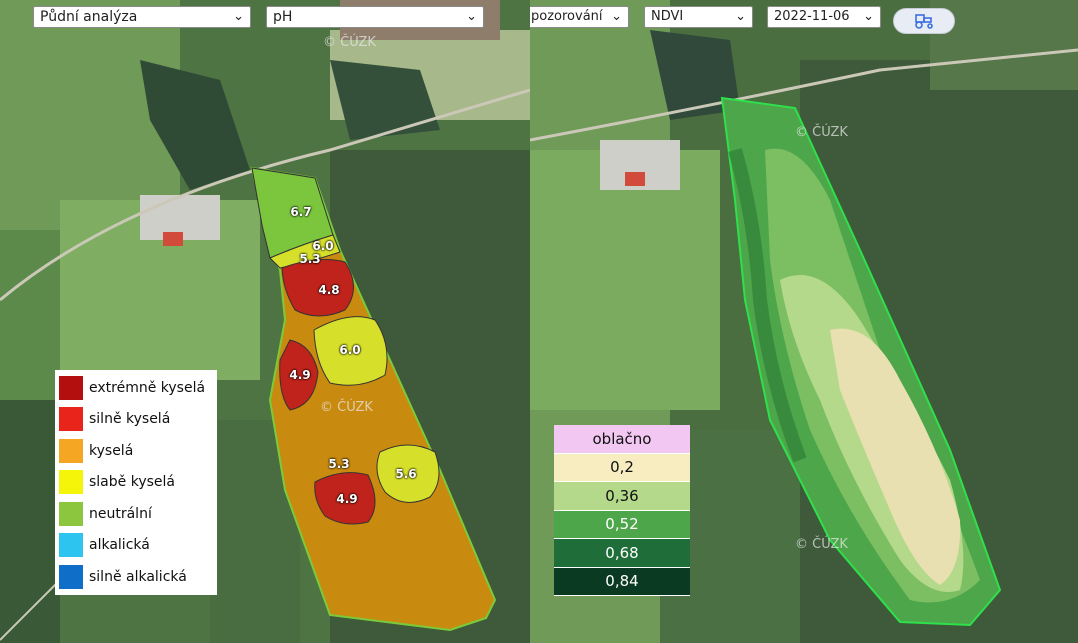 This screenshot has height=643, width=1078. I want to click on date-select: 2022-11-06 ⌄, so click(824, 17).